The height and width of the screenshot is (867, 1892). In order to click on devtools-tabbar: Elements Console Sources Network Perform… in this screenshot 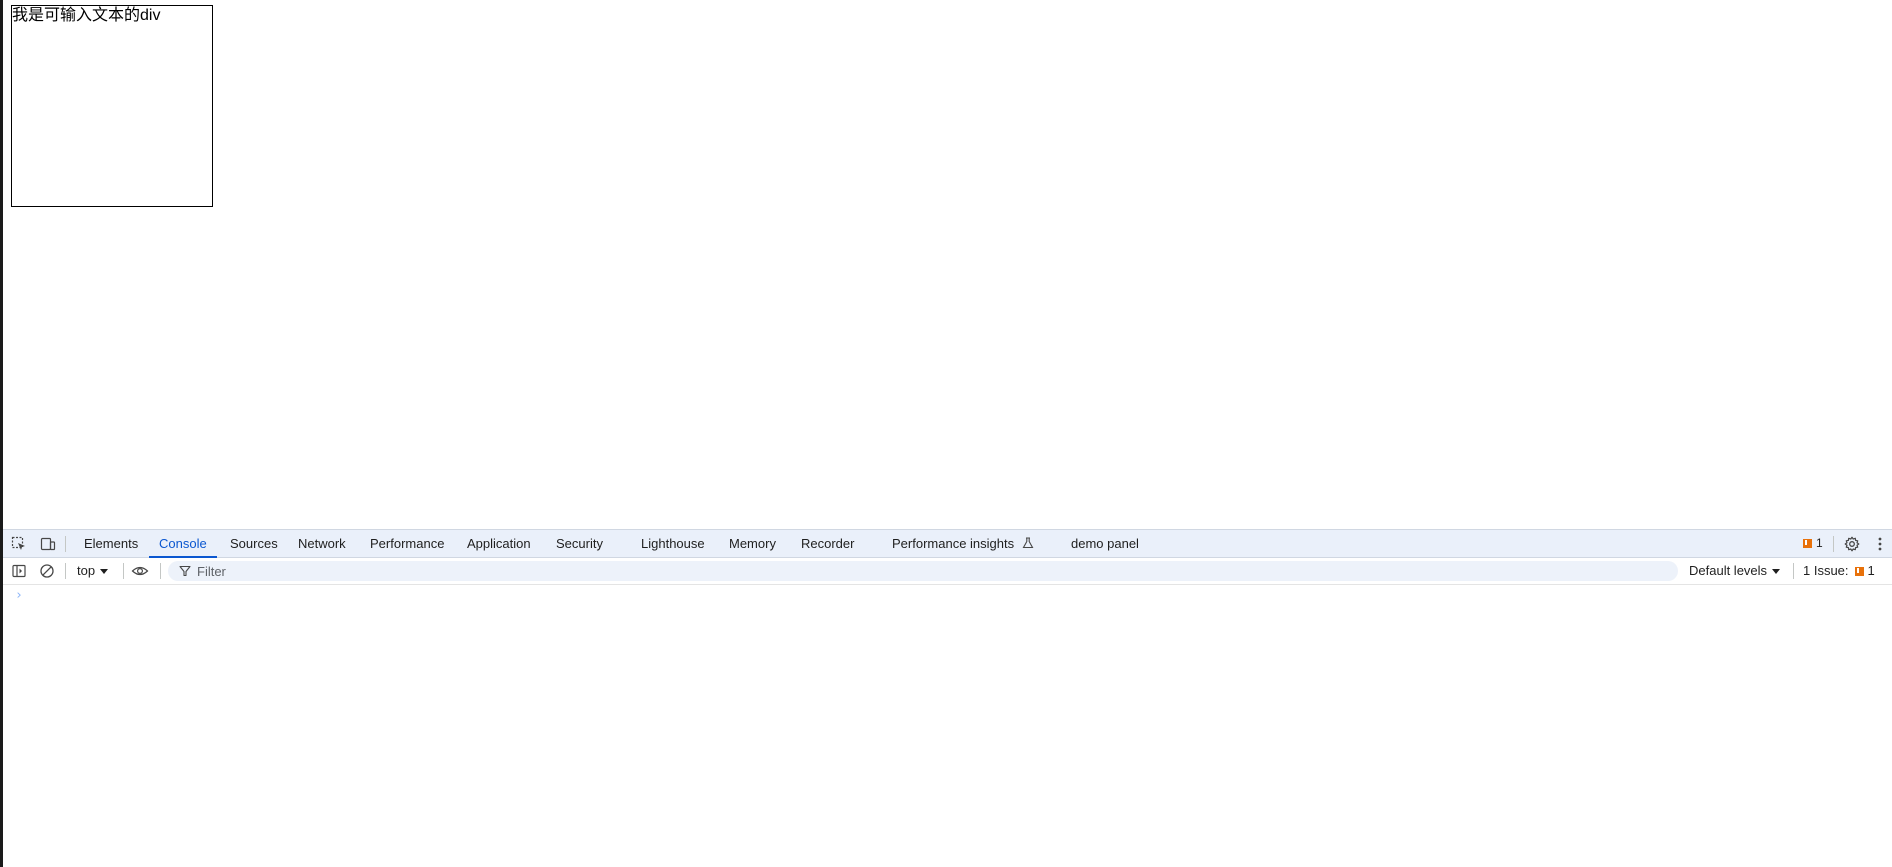, I will do `click(947, 543)`.